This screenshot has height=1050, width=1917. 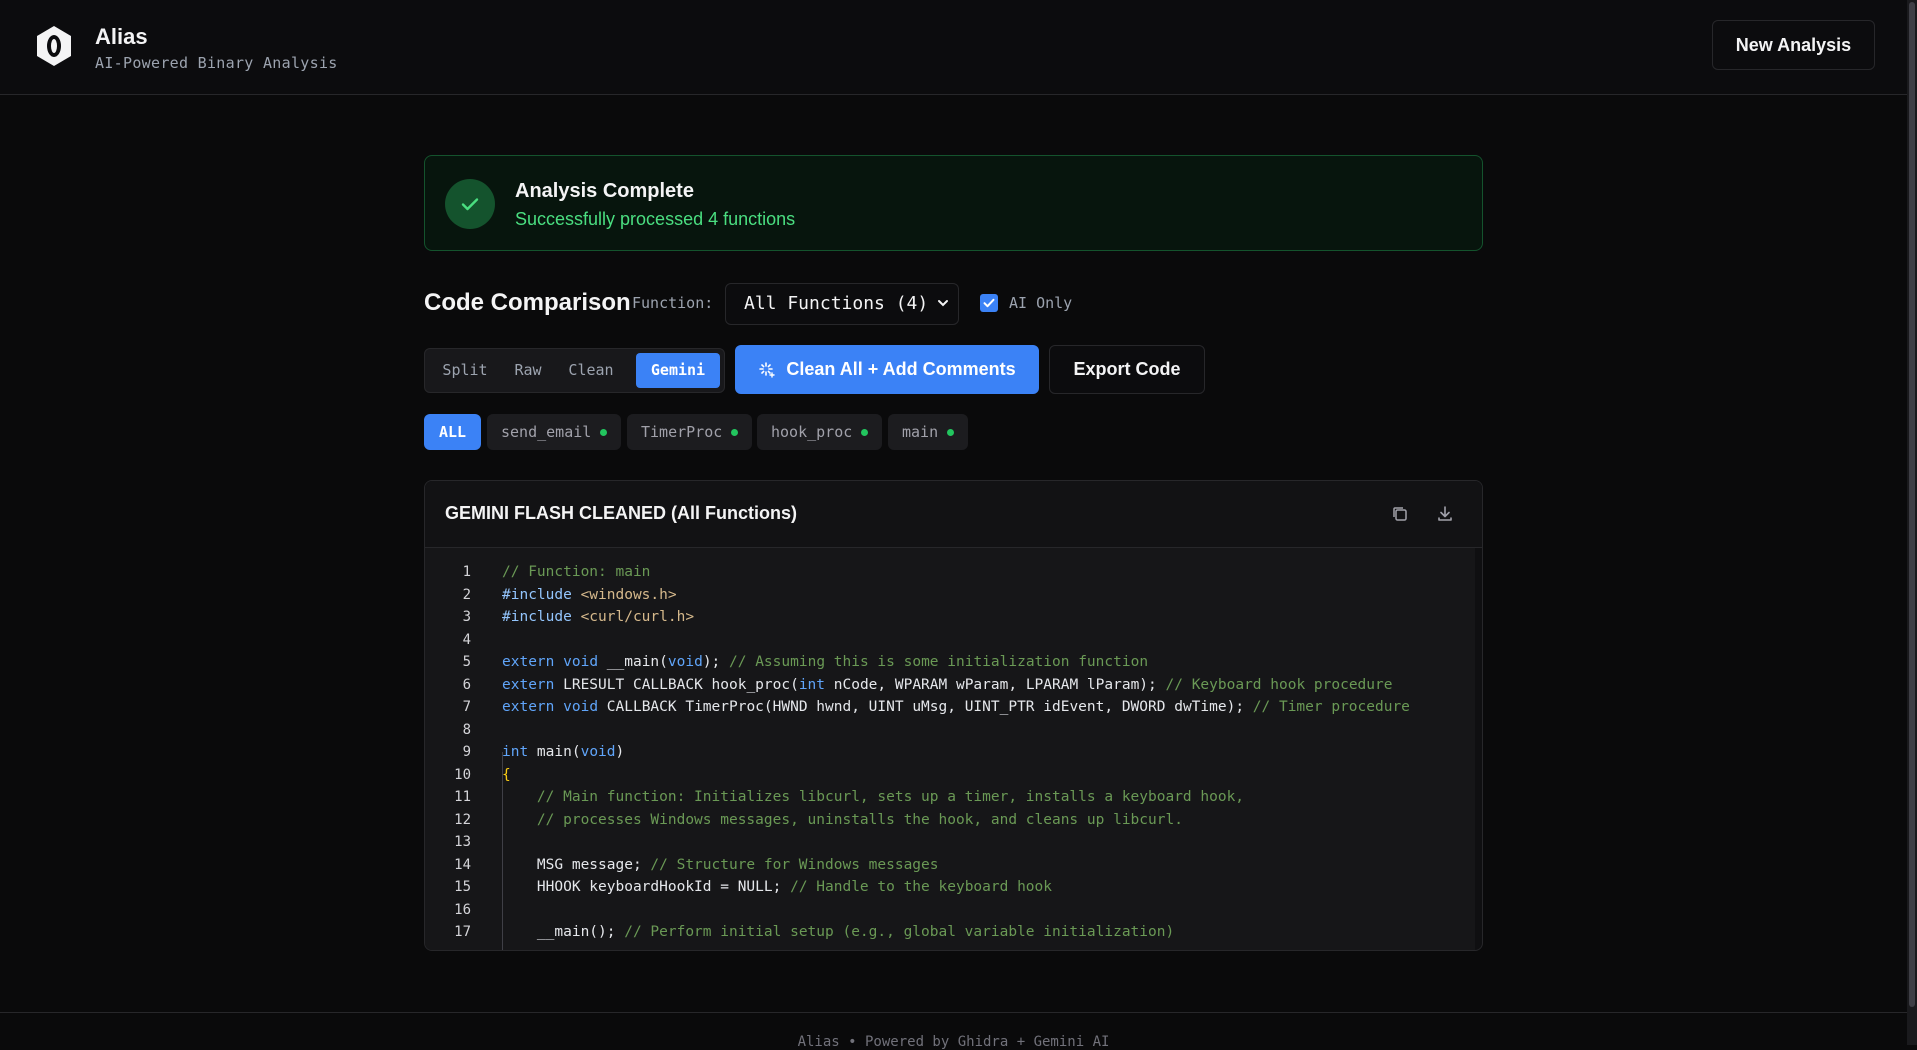 I want to click on chevron-down-icon, so click(x=943, y=311).